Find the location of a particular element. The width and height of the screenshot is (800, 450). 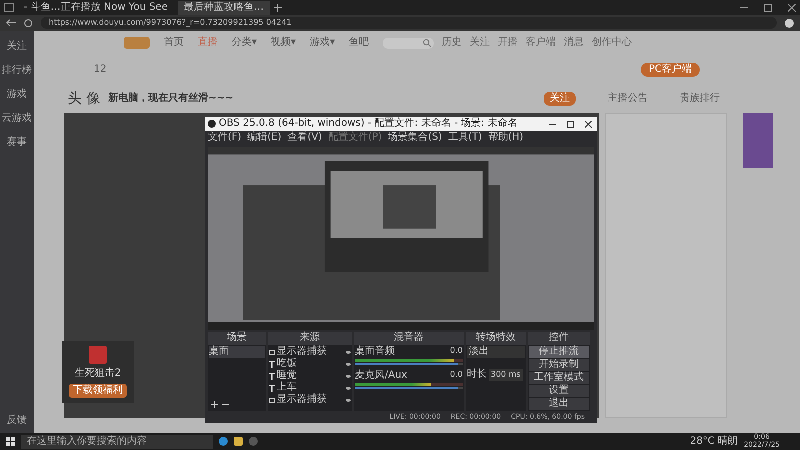

audio-channel-name: 桌面音频 is located at coordinates (375, 352).